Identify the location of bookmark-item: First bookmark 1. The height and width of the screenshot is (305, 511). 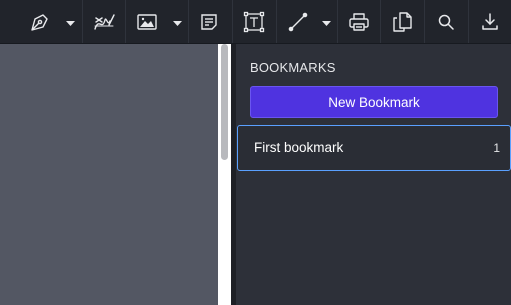
(374, 148).